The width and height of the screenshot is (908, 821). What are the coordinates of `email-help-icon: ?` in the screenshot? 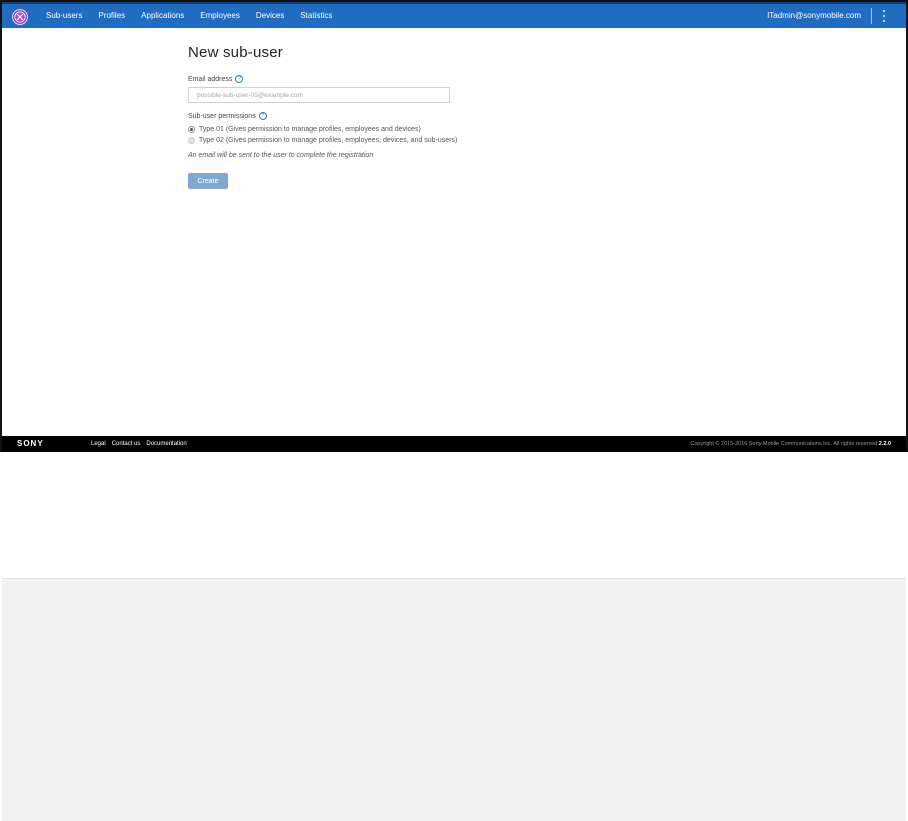 It's located at (239, 79).